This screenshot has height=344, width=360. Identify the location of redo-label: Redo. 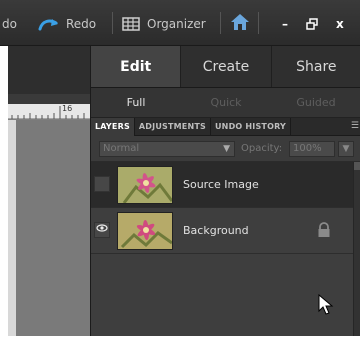
(81, 24).